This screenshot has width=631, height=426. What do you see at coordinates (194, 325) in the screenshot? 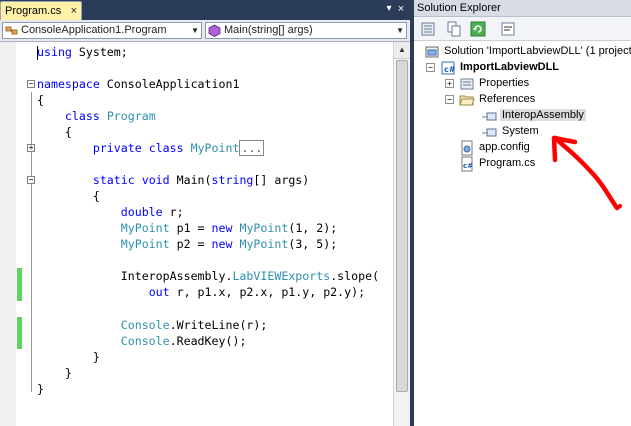
I see `code-line: Console.WriteLine(r);` at bounding box center [194, 325].